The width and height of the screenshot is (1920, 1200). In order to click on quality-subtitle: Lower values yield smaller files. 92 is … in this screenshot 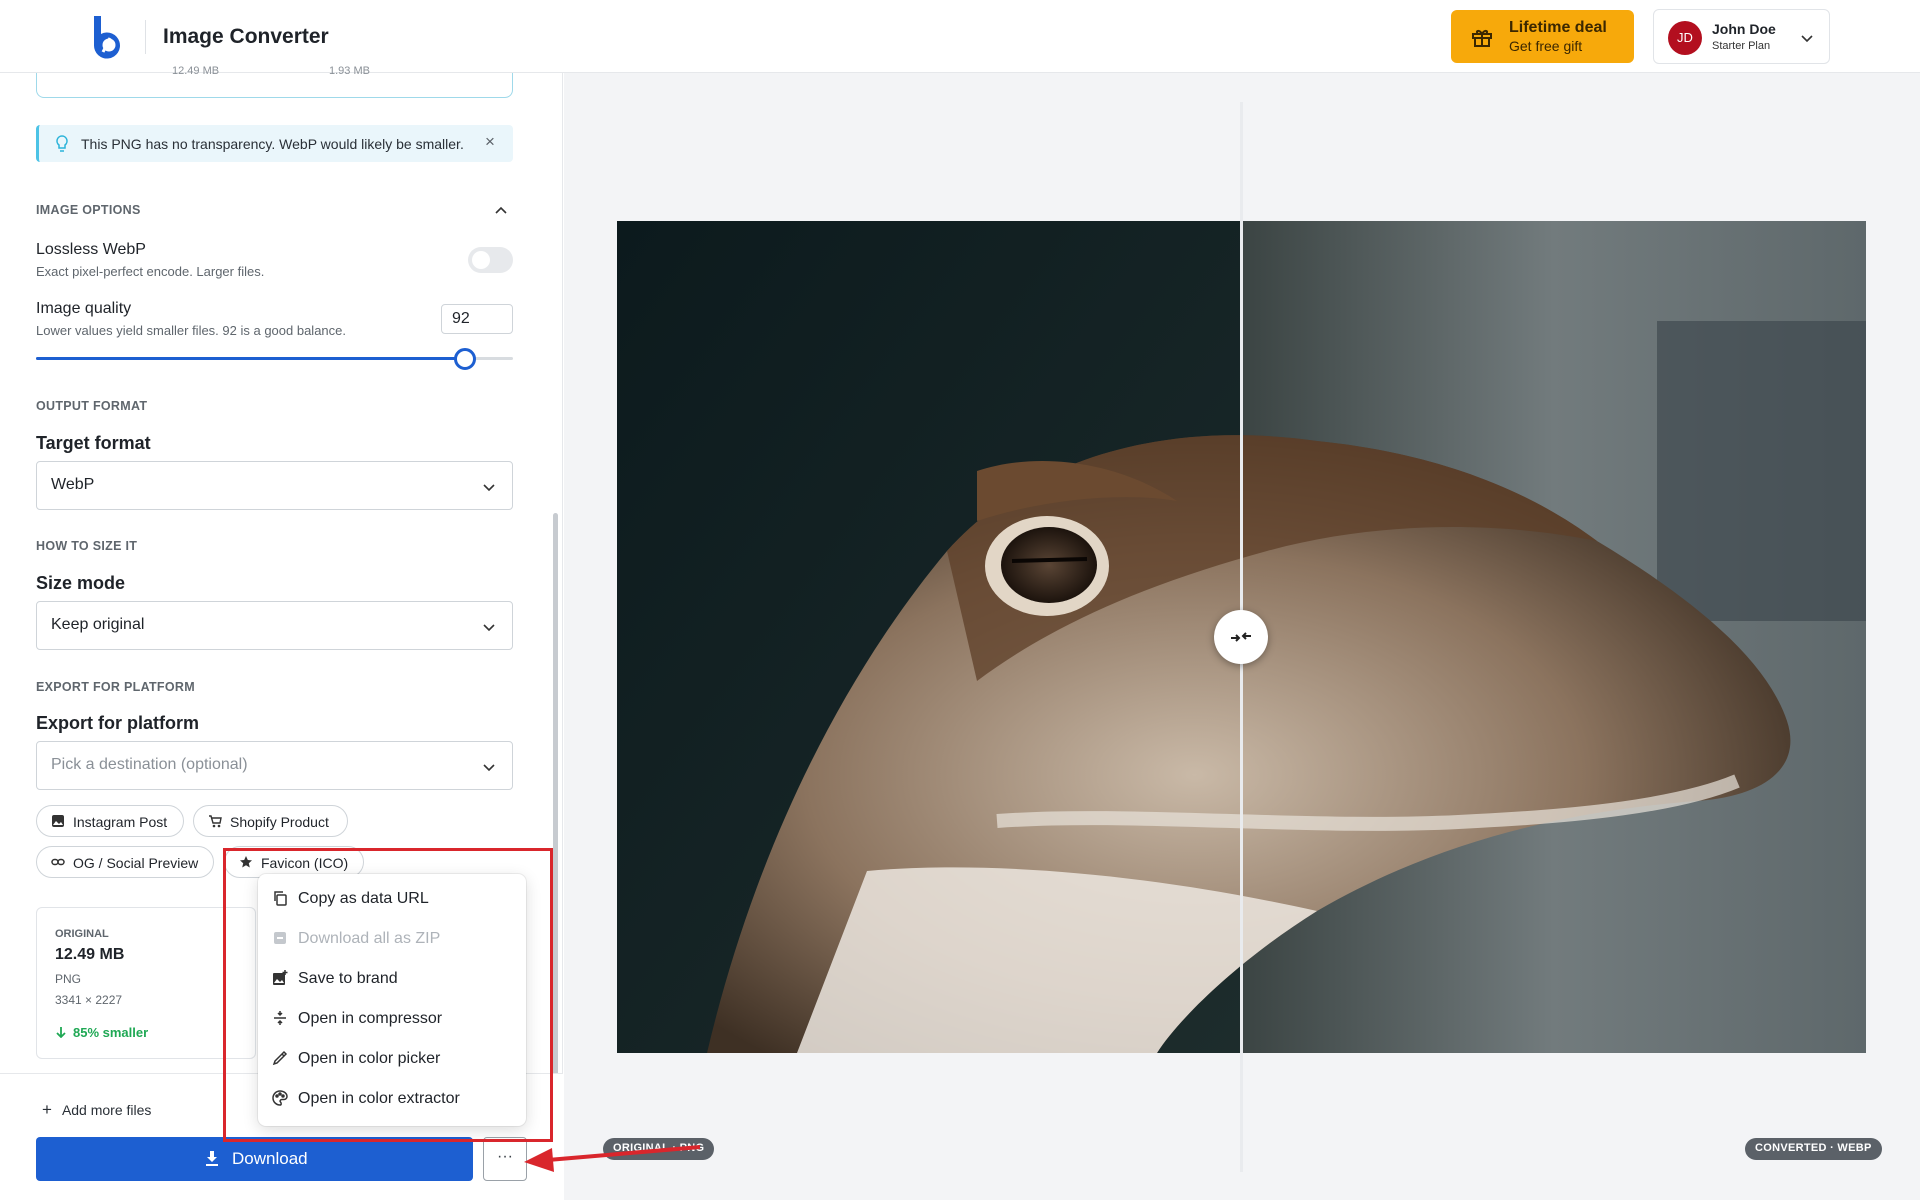, I will do `click(191, 330)`.